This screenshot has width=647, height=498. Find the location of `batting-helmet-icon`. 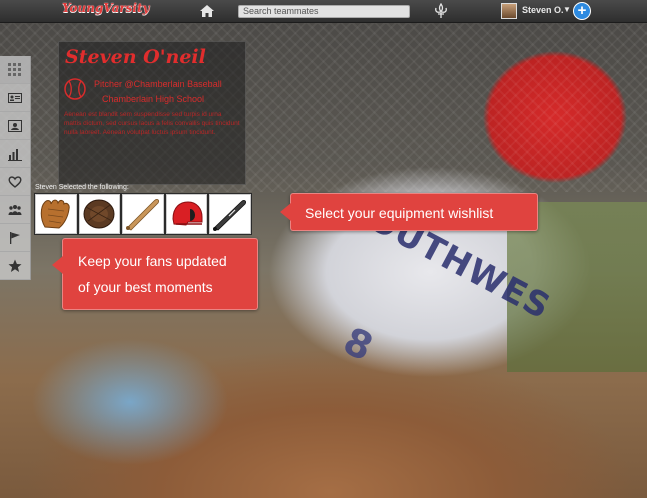

batting-helmet-icon is located at coordinates (187, 213).